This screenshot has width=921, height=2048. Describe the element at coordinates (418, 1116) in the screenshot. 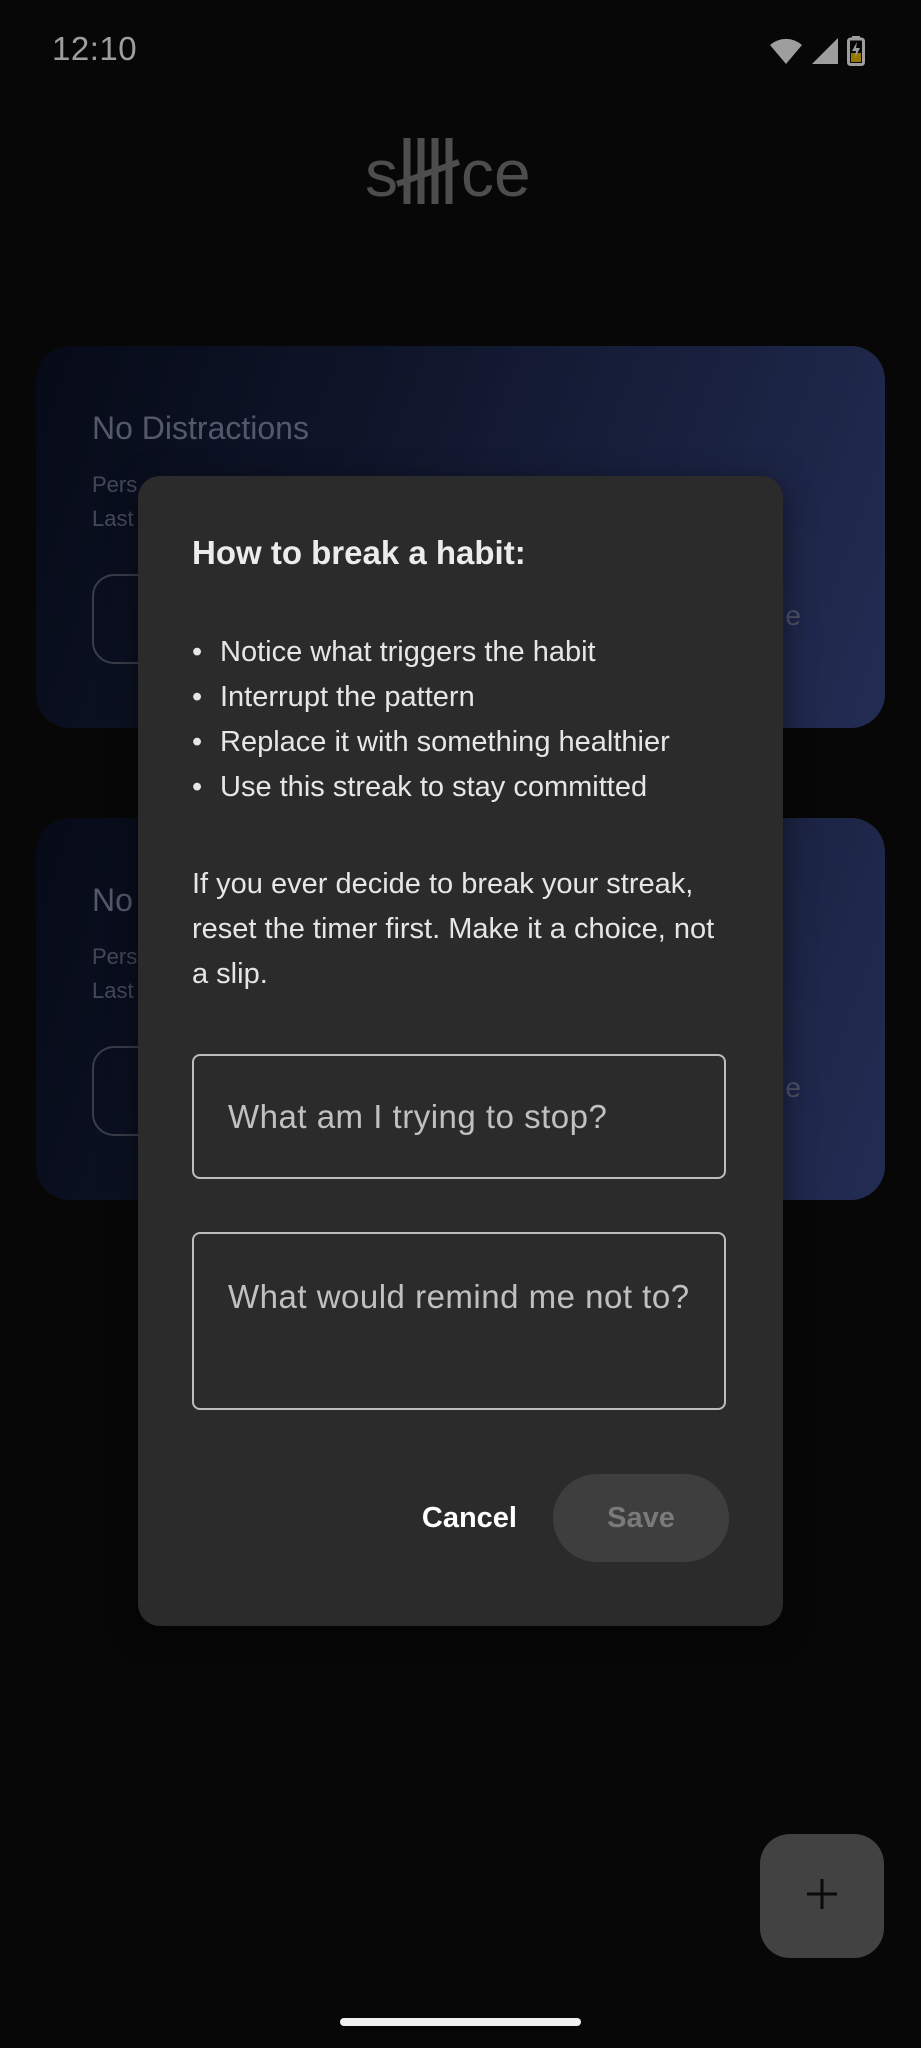

I see `habit-name-placeholder: What am I trying to stop?` at that location.